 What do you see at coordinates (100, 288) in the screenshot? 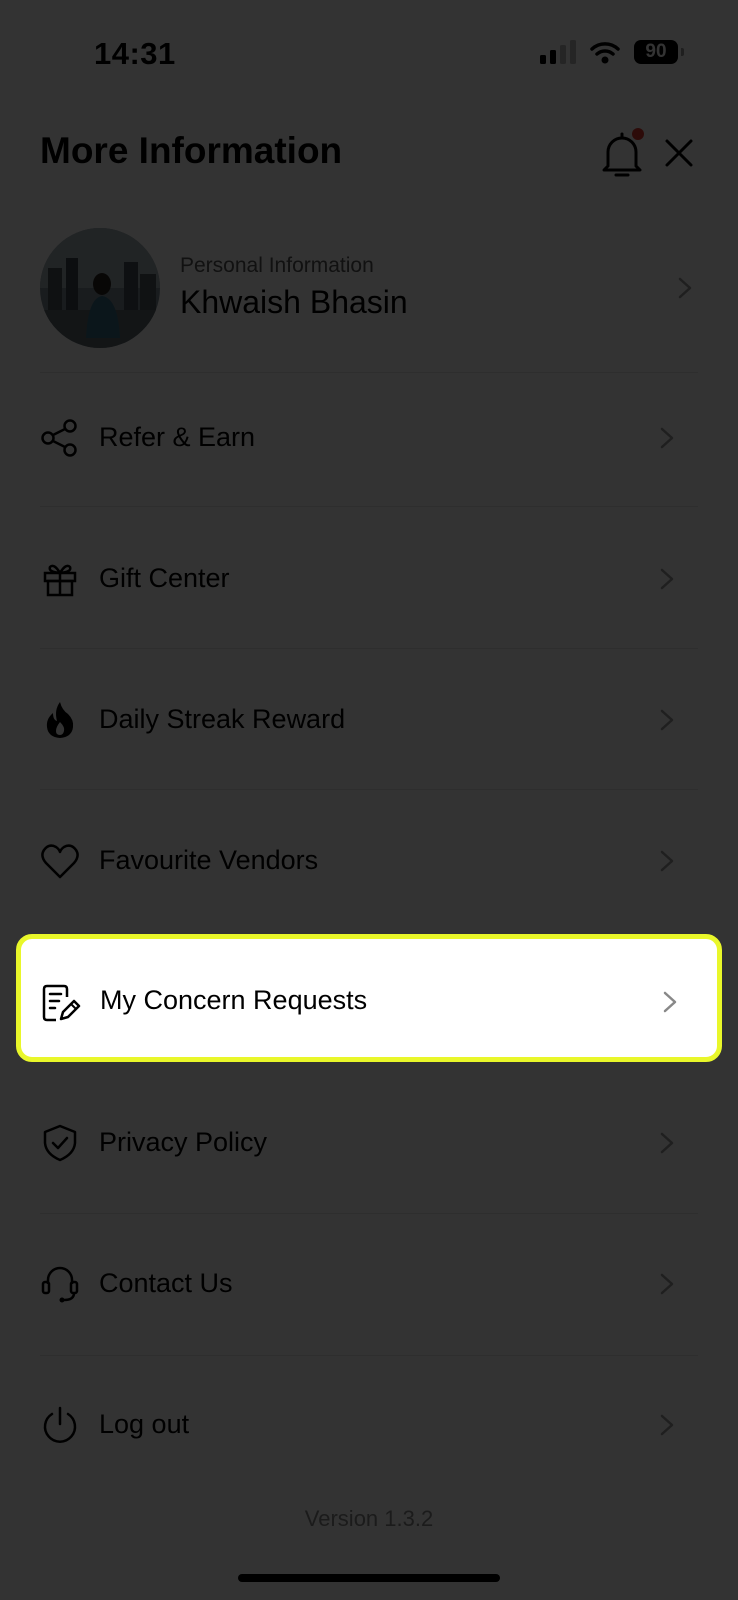
I see `avatar` at bounding box center [100, 288].